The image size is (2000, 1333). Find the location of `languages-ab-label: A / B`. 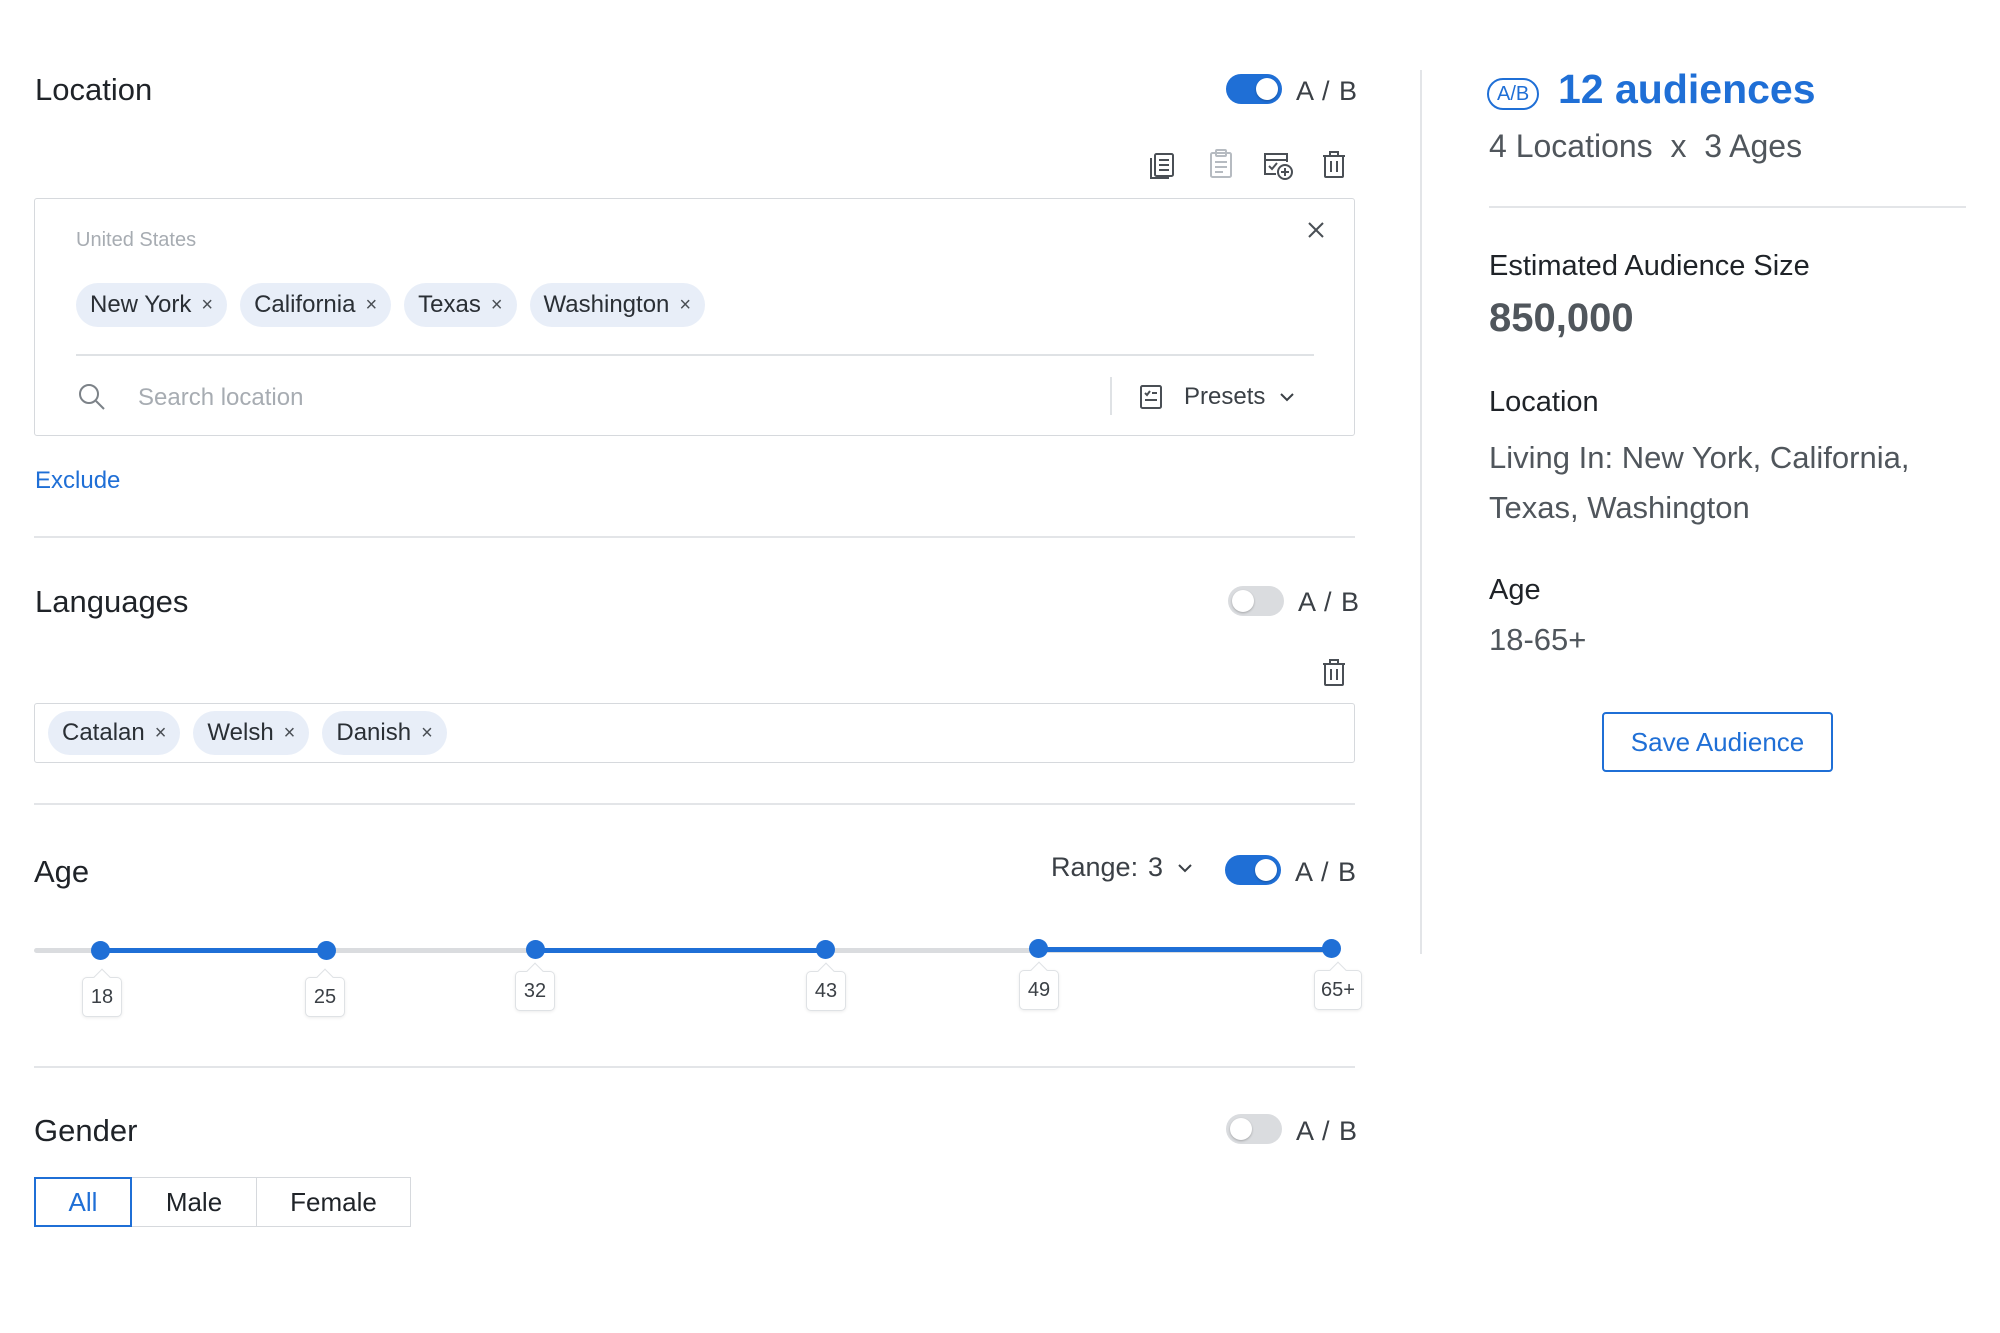

languages-ab-label: A / B is located at coordinates (1329, 602).